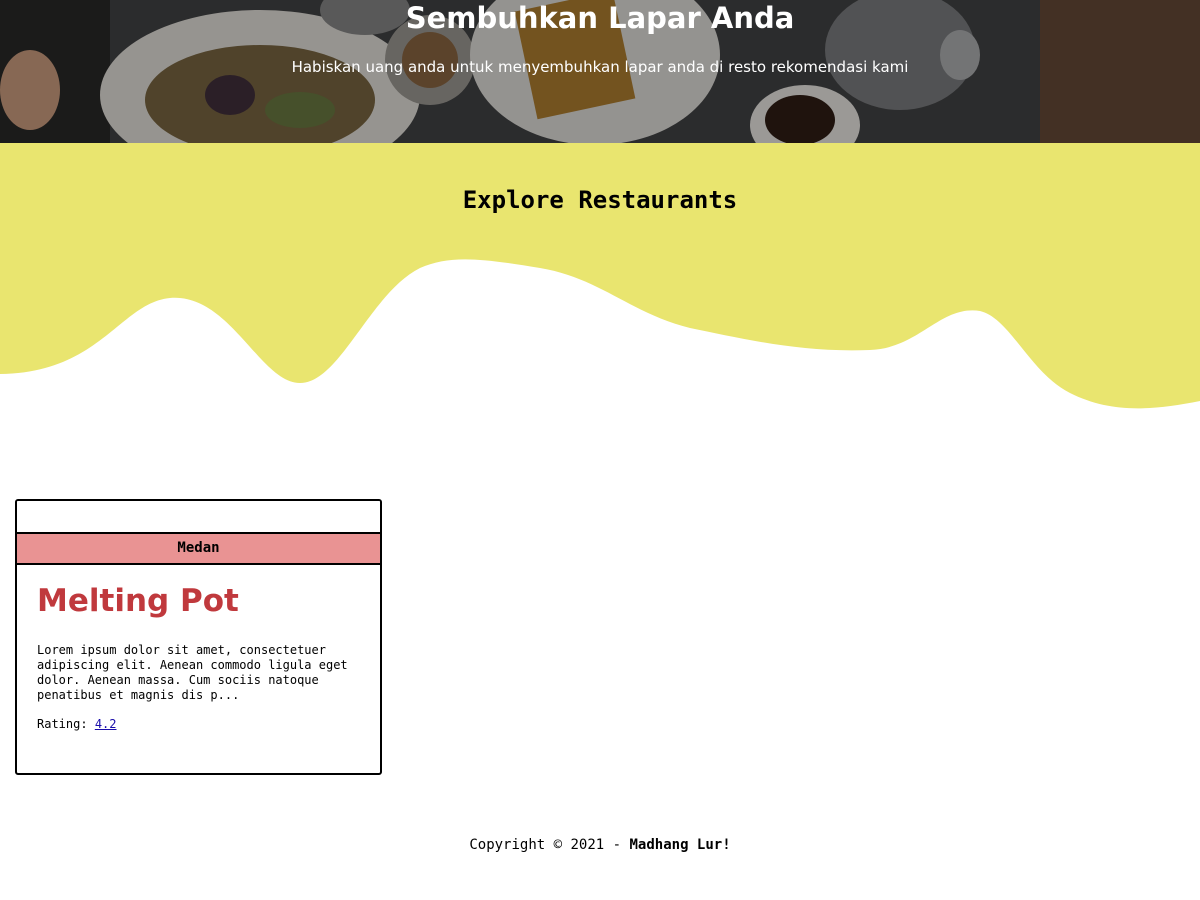  What do you see at coordinates (680, 845) in the screenshot?
I see `brand-name: Madhang Lur!` at bounding box center [680, 845].